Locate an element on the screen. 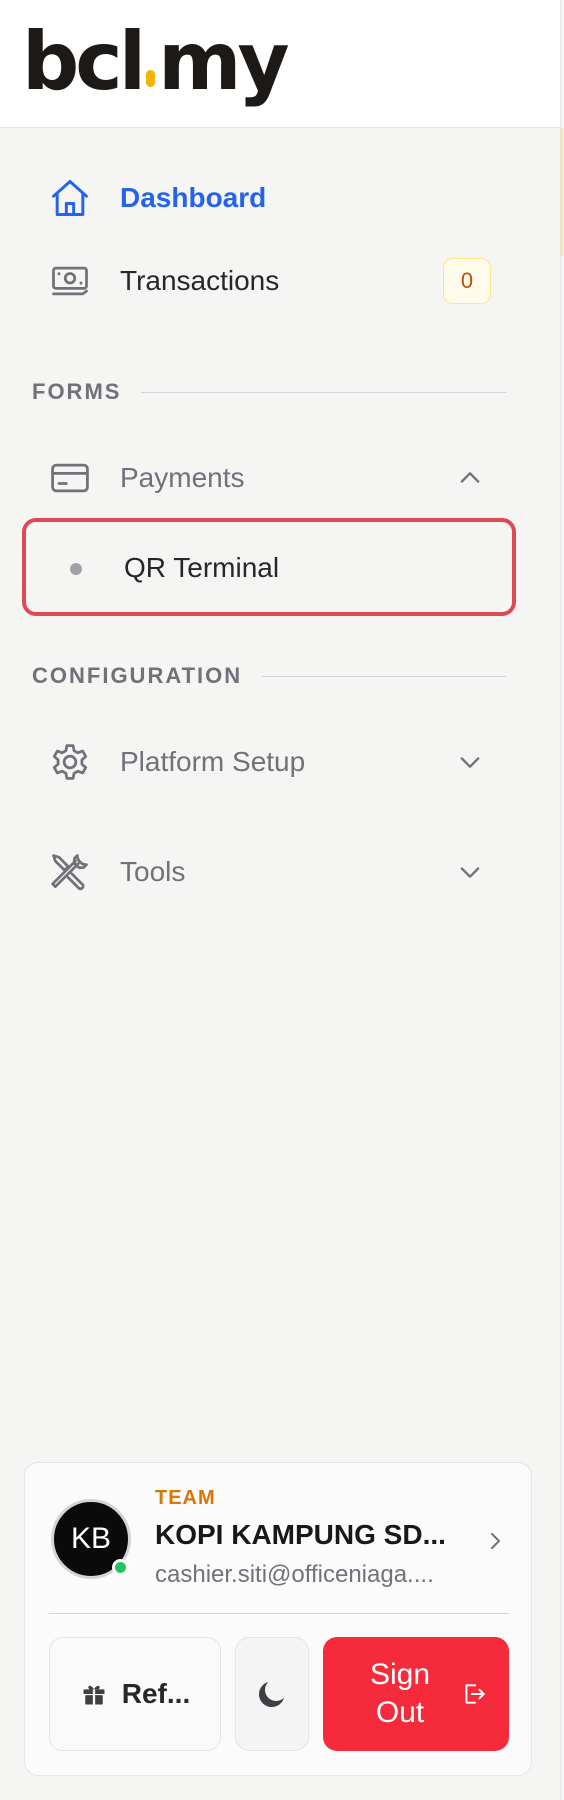  sidebar-item-platform-setup: Platform Setup is located at coordinates (269, 762).